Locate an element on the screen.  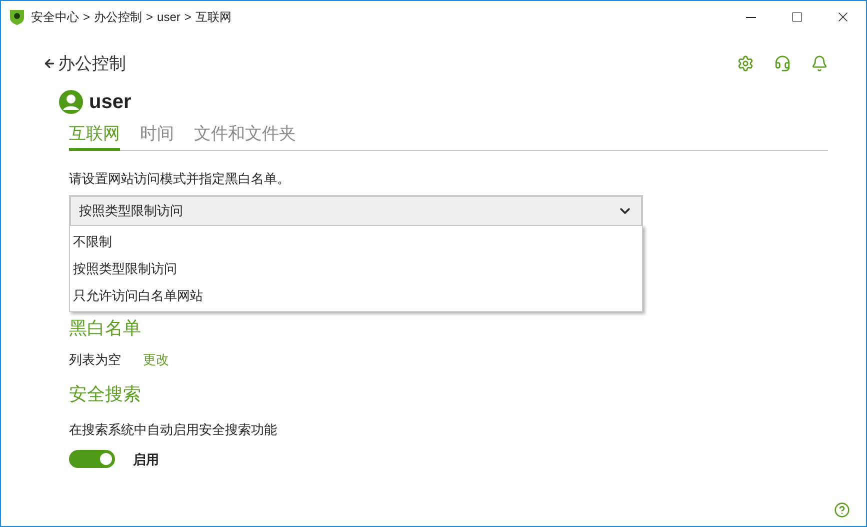
settings-icon is located at coordinates (745, 63).